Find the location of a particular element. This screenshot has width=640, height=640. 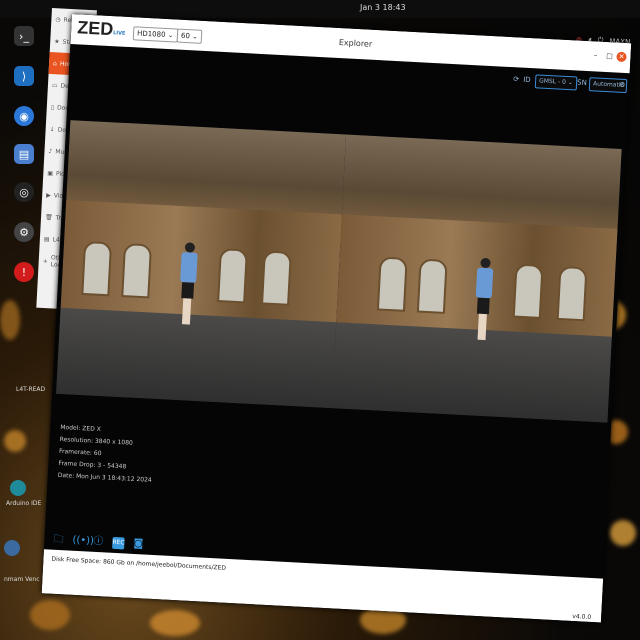

maximize-icon: □ is located at coordinates (609, 56).